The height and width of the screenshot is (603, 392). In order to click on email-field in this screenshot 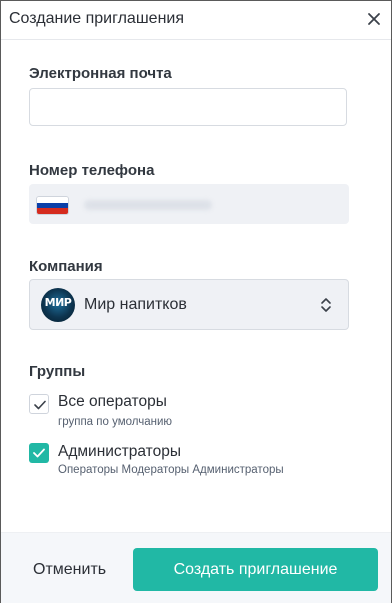, I will do `click(188, 107)`.